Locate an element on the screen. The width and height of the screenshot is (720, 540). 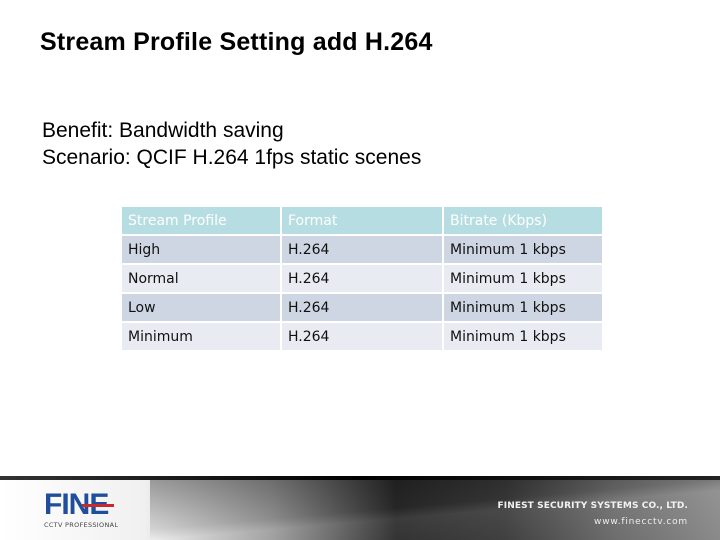
table-row: Low H.264 Minimum 1 kbps is located at coordinates (362, 307).